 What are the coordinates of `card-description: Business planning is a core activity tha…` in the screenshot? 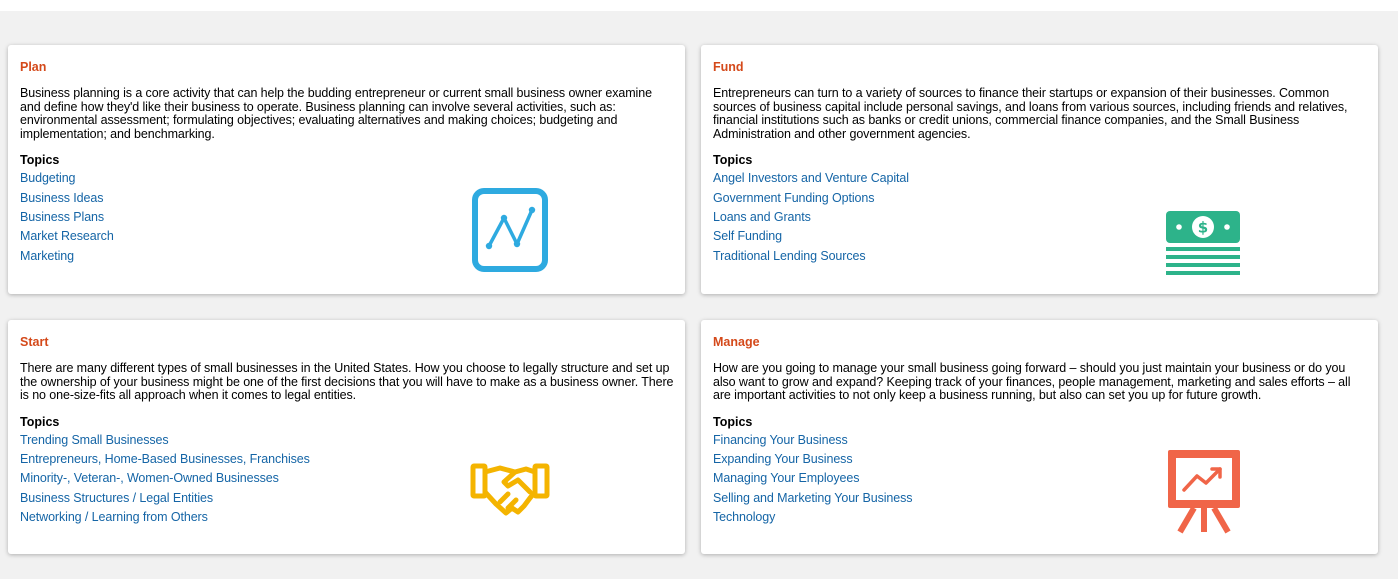 It's located at (336, 113).